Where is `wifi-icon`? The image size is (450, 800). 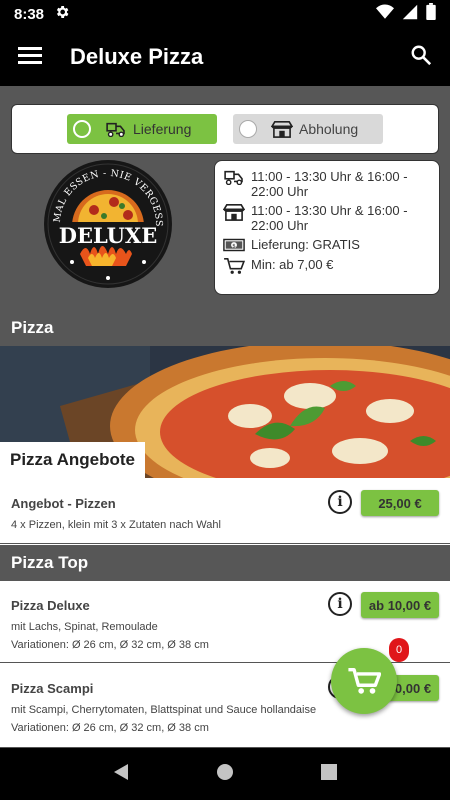 wifi-icon is located at coordinates (385, 14).